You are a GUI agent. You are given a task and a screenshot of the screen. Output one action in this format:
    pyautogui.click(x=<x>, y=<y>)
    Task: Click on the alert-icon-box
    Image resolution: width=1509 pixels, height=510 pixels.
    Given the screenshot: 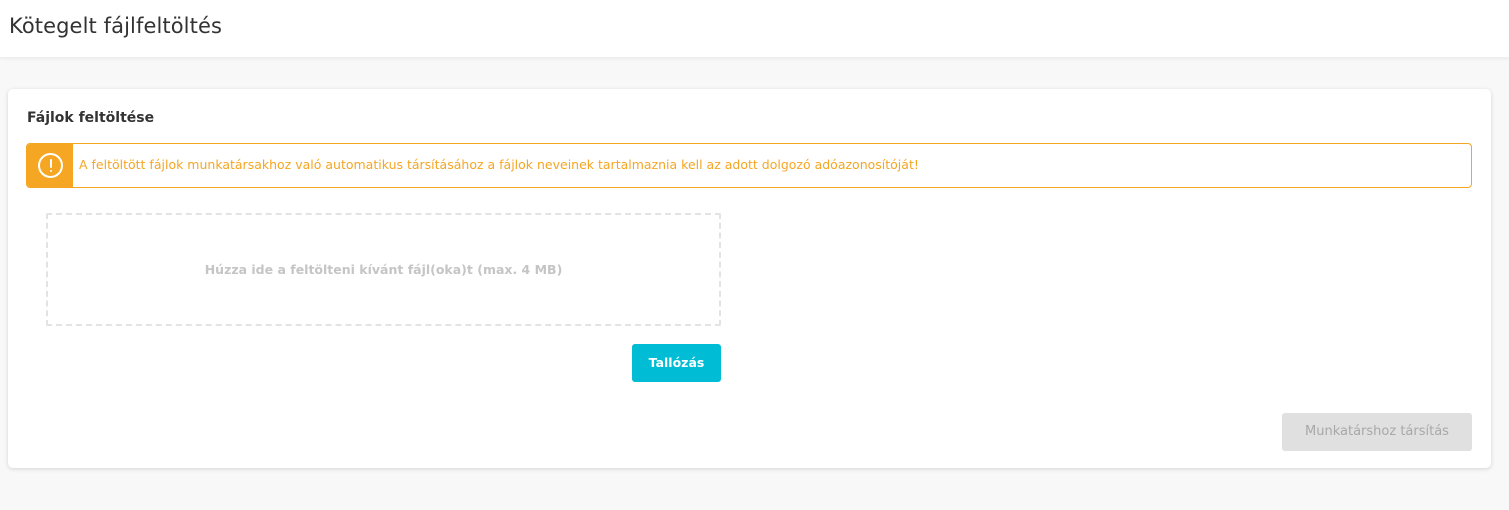 What is the action you would take?
    pyautogui.click(x=50, y=165)
    